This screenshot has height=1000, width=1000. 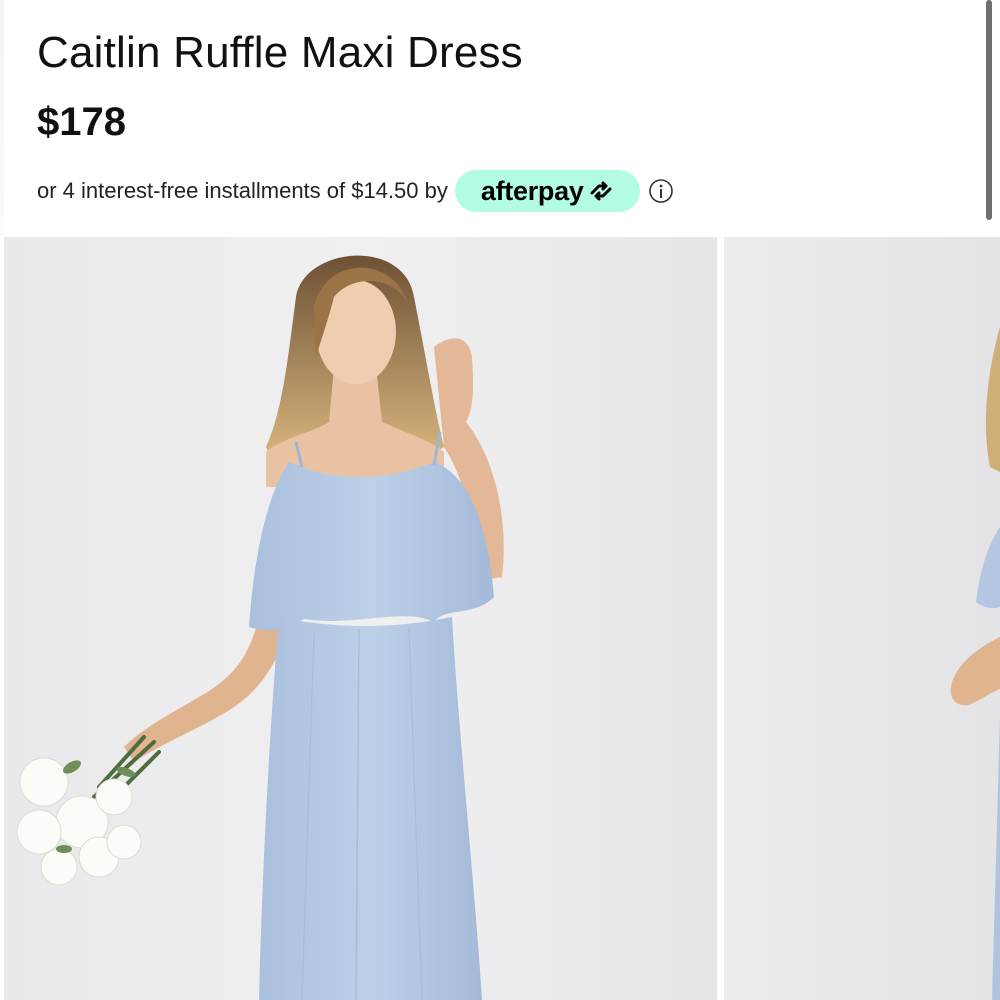 What do you see at coordinates (280, 52) in the screenshot?
I see `product-title: Caitlin Ruffle Maxi Dress` at bounding box center [280, 52].